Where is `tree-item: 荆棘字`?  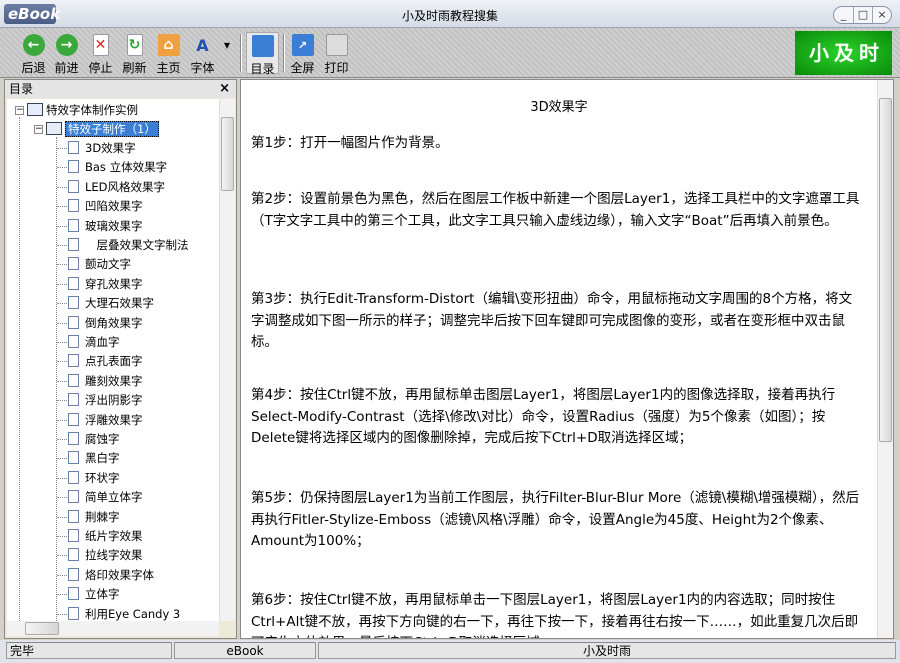
tree-item: 荆棘字 is located at coordinates (88, 517).